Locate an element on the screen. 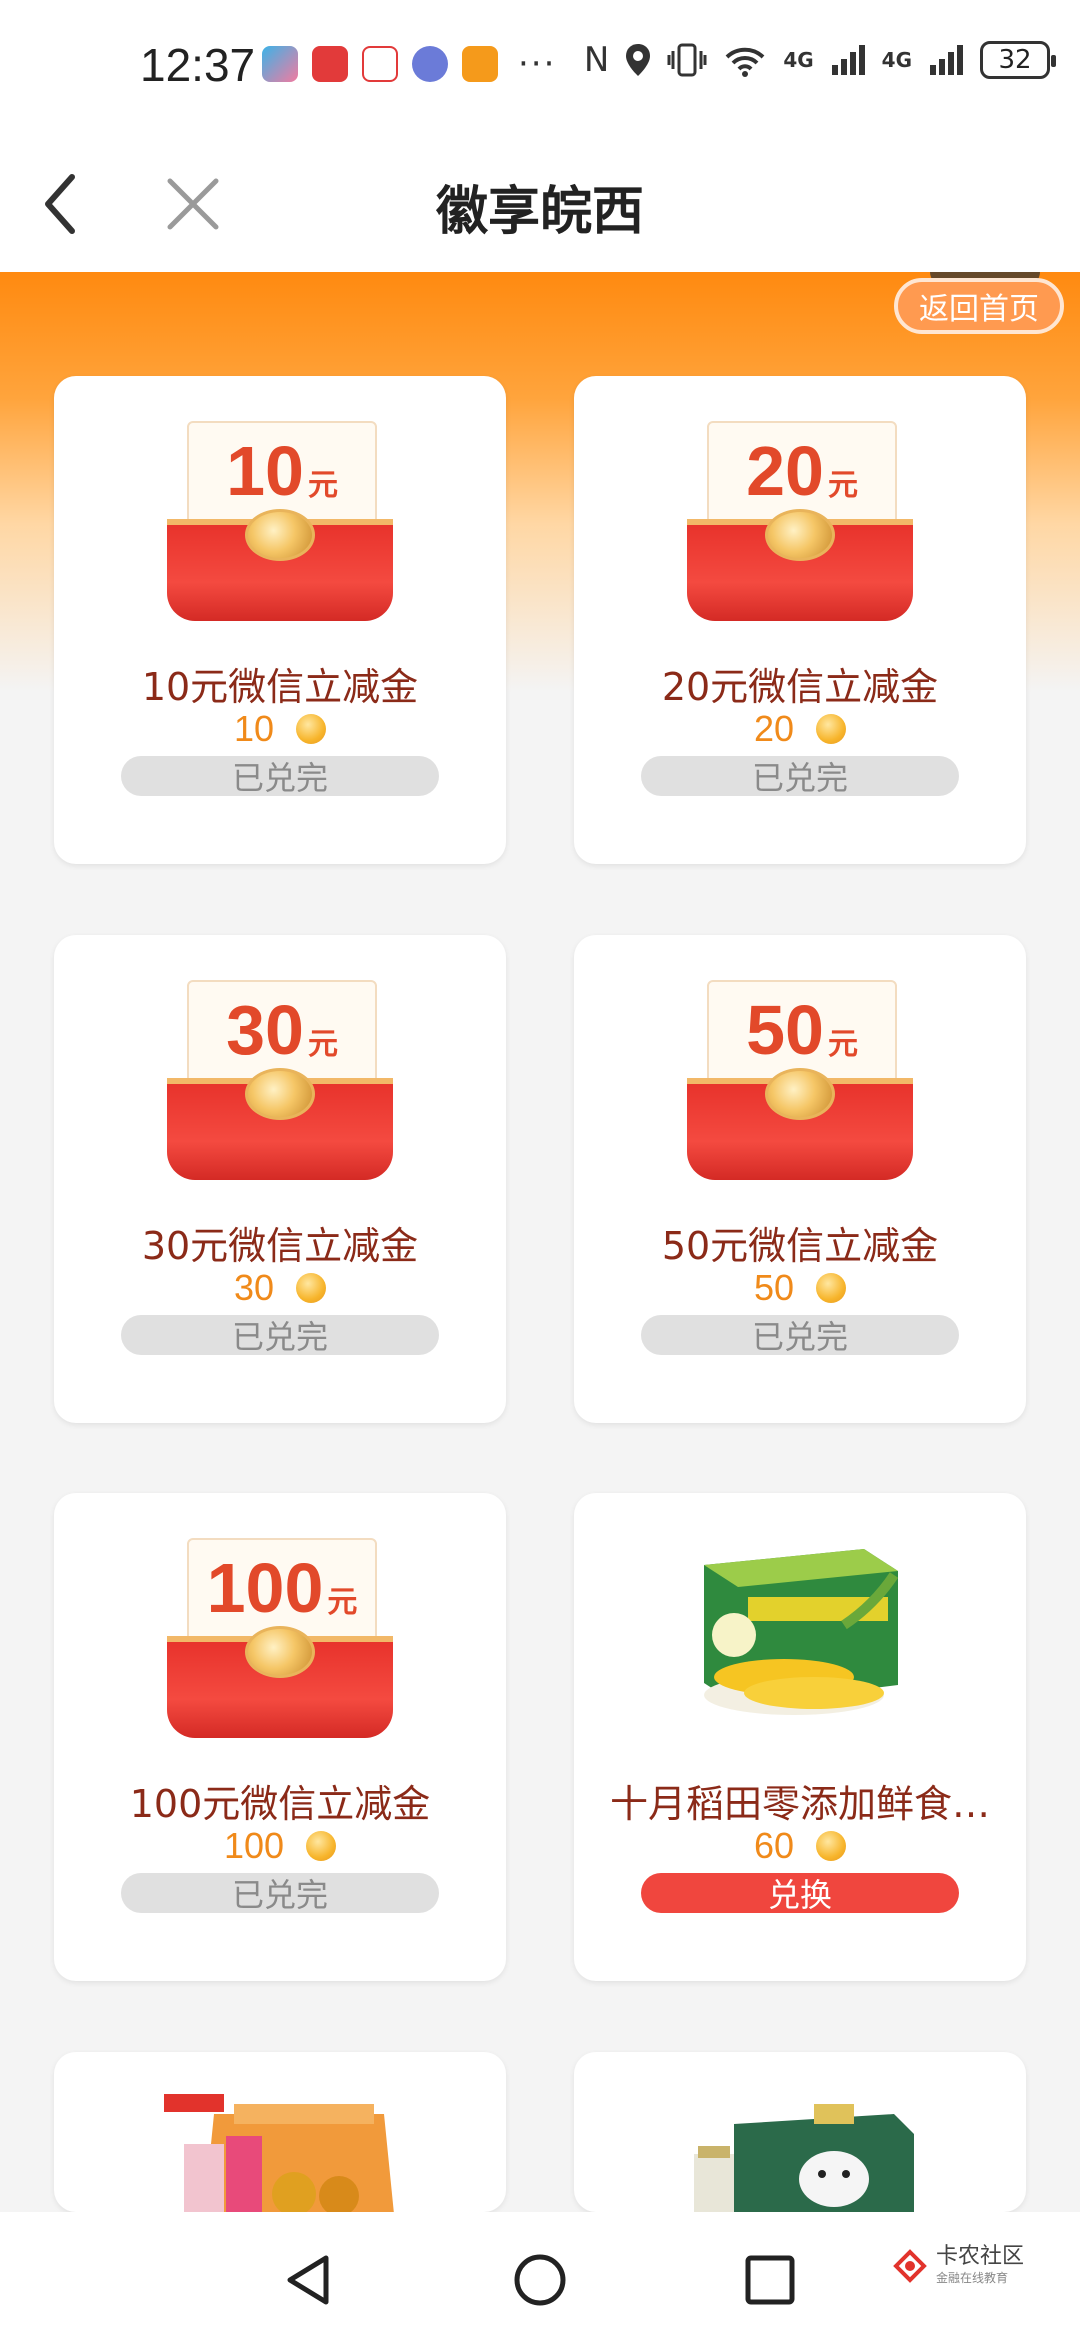 The image size is (1080, 2340). snack-gift-box-image is located at coordinates (279, 2154).